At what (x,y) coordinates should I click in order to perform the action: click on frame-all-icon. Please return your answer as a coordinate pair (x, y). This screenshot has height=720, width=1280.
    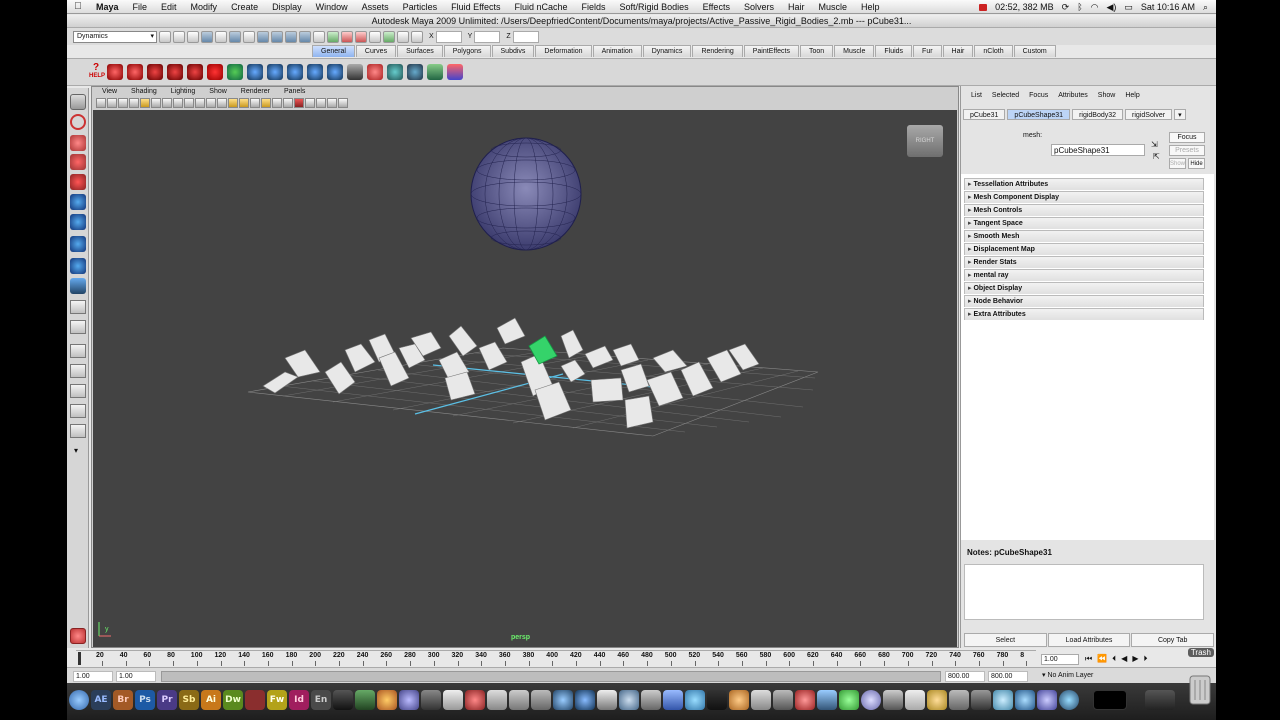
    Looking at the image, I should click on (321, 102).